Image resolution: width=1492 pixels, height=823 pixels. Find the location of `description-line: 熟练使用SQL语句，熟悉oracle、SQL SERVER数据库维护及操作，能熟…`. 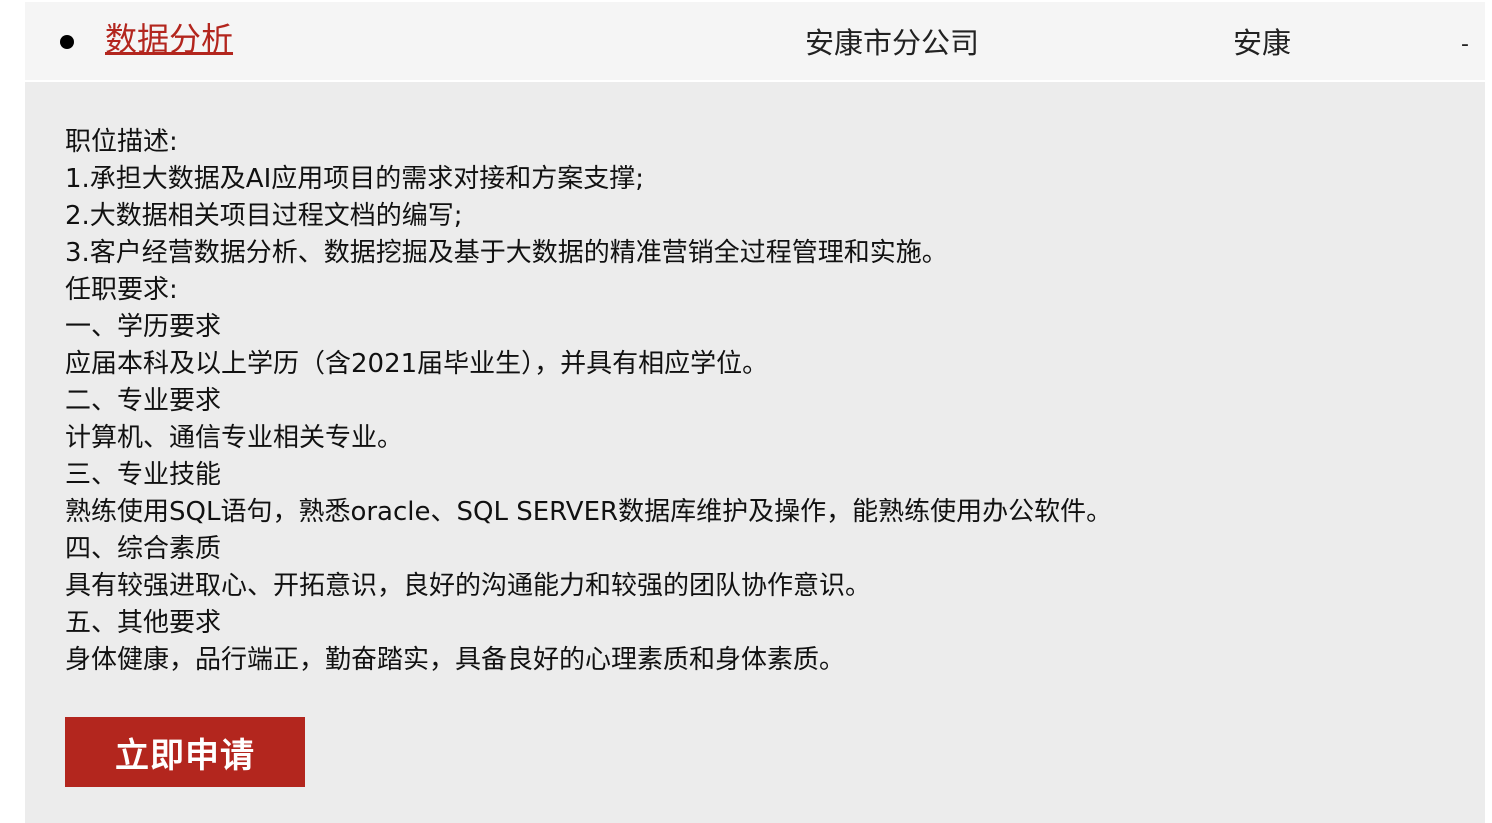

description-line: 熟练使用SQL语句，熟悉oracle、SQL SERVER数据库维护及操作，能熟… is located at coordinates (589, 512).